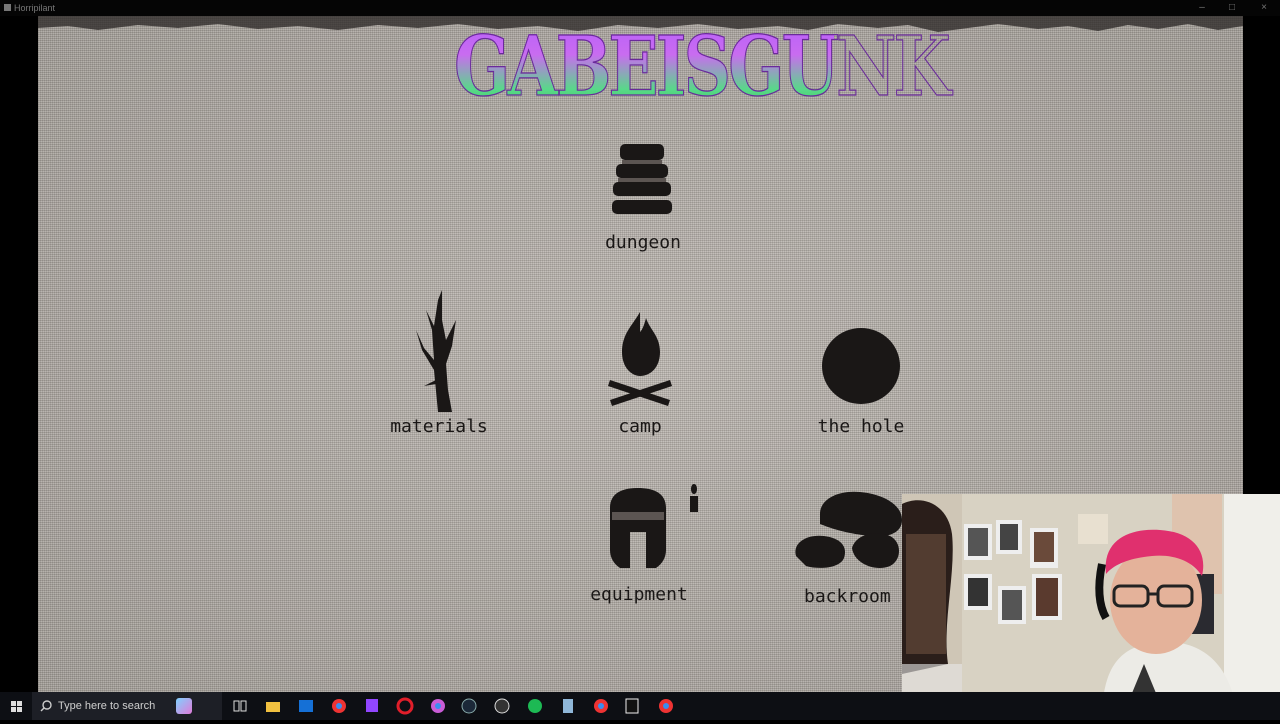  Describe the element at coordinates (640, 426) in the screenshot. I see `location-label: camp` at that location.